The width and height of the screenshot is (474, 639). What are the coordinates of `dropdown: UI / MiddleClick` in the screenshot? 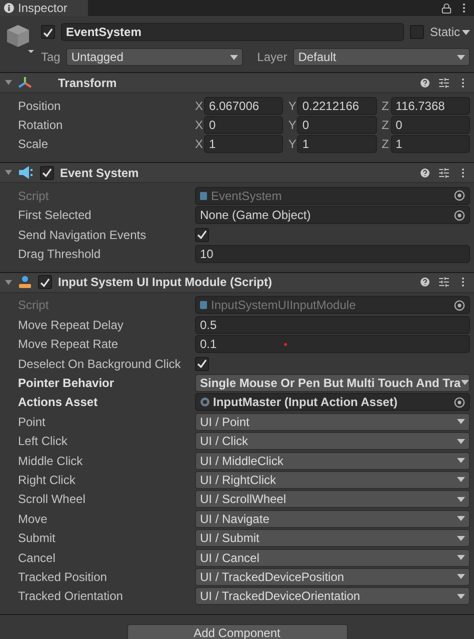 It's located at (332, 461).